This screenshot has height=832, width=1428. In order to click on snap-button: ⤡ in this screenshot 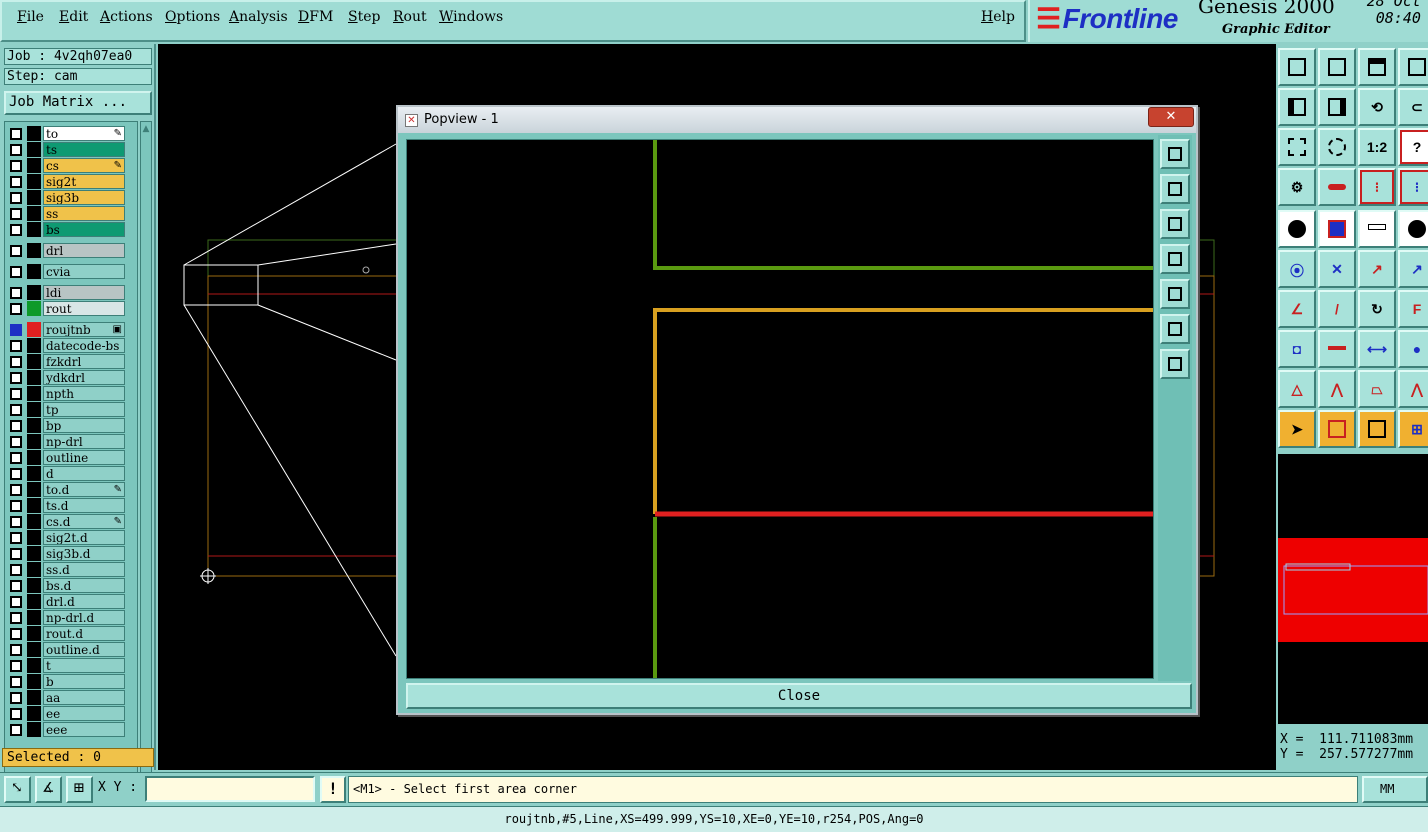, I will do `click(17, 789)`.